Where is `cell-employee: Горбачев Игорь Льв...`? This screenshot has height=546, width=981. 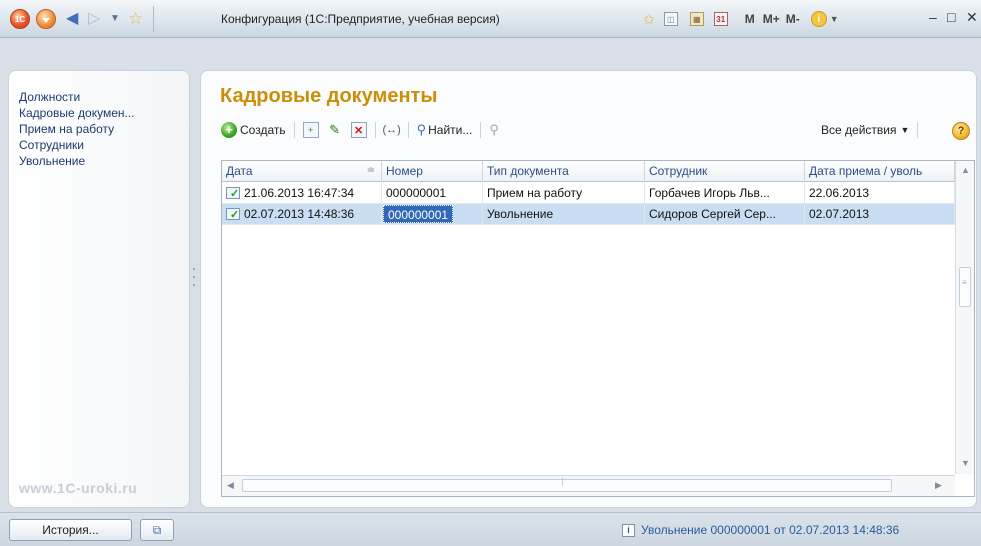
cell-employee: Горбачев Игорь Льв... is located at coordinates (725, 193).